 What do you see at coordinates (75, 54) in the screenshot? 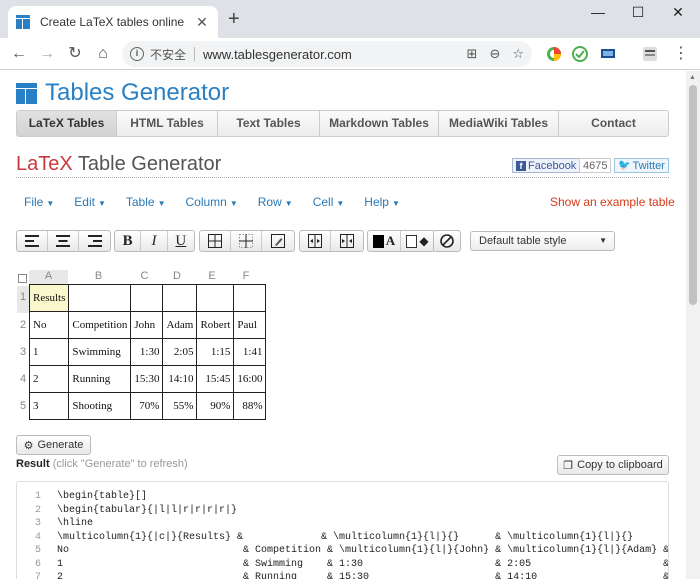
I see `reload-button: ↻` at bounding box center [75, 54].